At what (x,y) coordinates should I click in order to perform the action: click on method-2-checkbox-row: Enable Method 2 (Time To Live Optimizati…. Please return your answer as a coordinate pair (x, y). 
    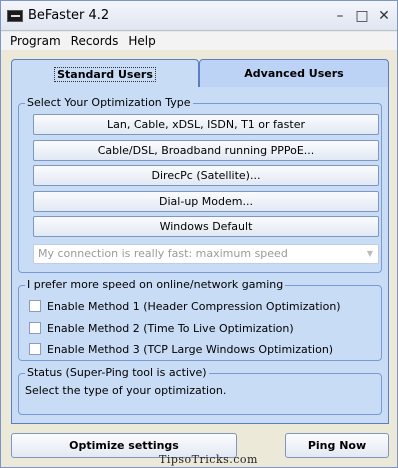
    Looking at the image, I should click on (161, 328).